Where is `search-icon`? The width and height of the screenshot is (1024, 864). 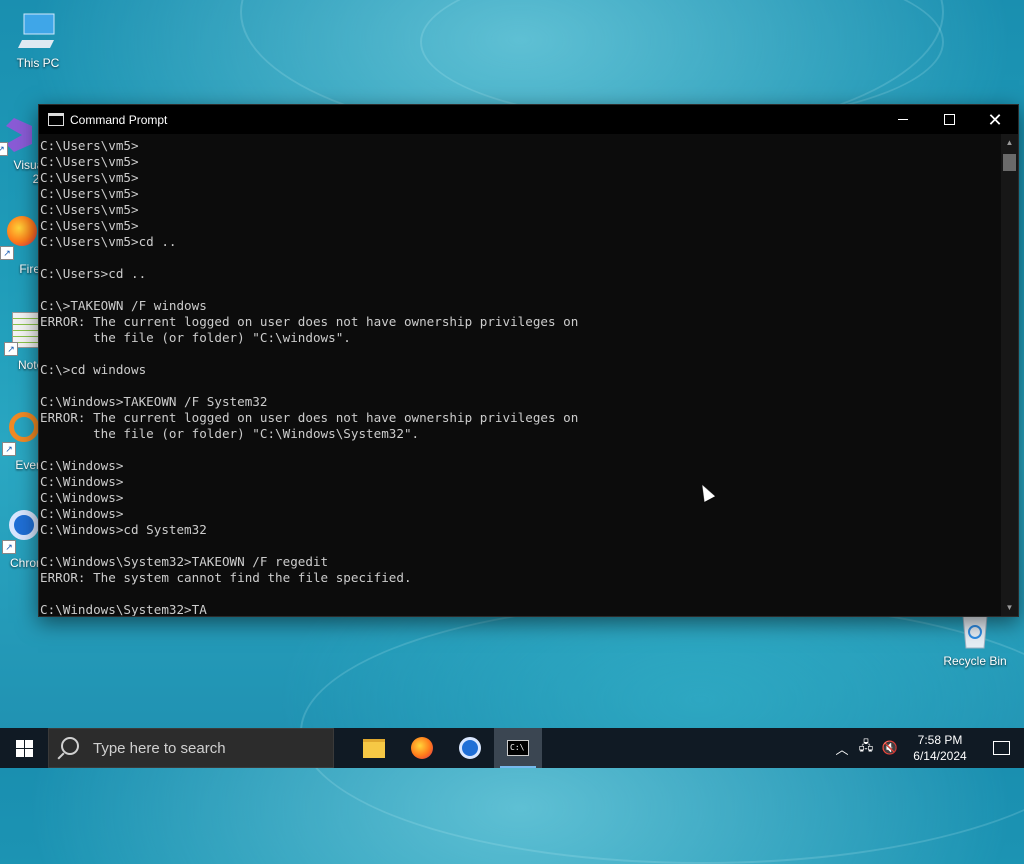
search-icon is located at coordinates (70, 746).